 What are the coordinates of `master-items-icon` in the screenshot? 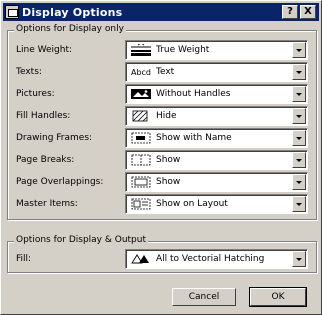 It's located at (141, 204).